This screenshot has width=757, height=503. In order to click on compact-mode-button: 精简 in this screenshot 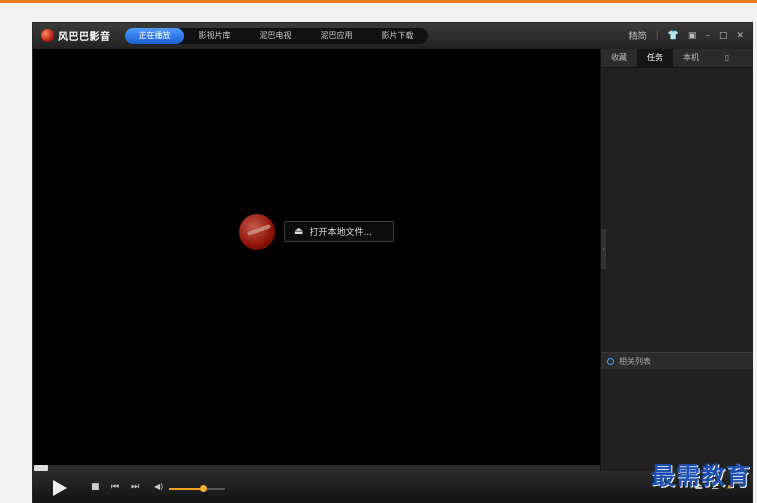, I will do `click(638, 35)`.